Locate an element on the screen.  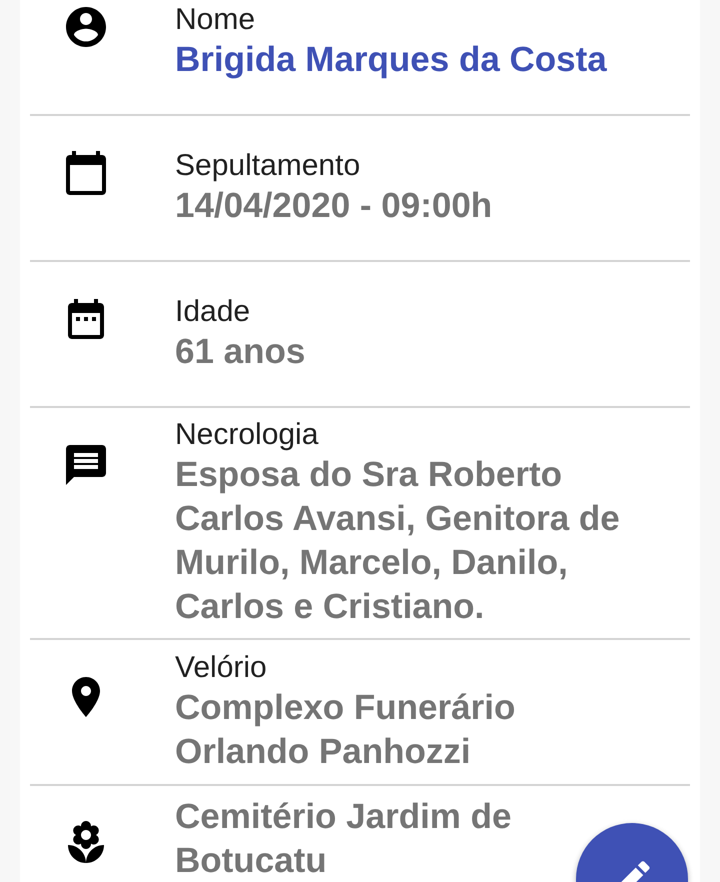
field-value: Brigida Marques da Costa is located at coordinates (391, 59).